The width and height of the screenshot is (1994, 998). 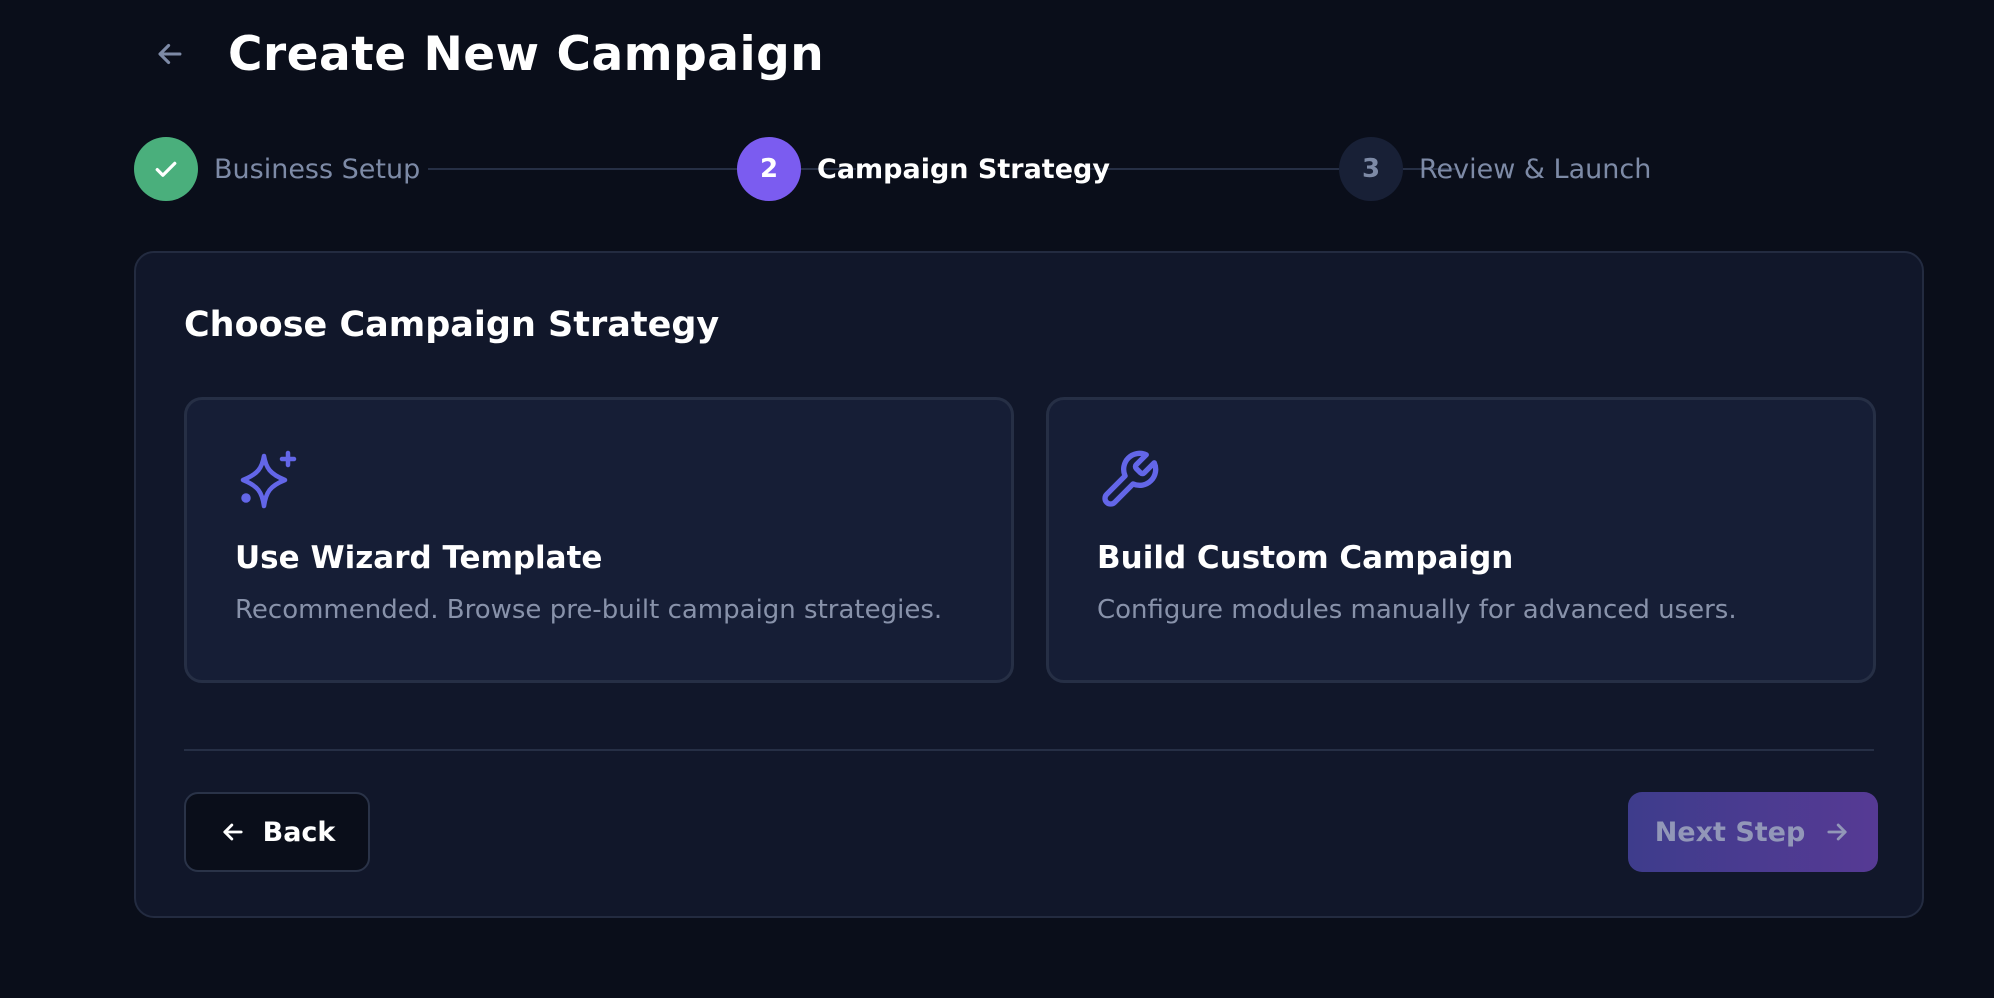 What do you see at coordinates (1535, 169) in the screenshot?
I see `step-label: Review & Launch` at bounding box center [1535, 169].